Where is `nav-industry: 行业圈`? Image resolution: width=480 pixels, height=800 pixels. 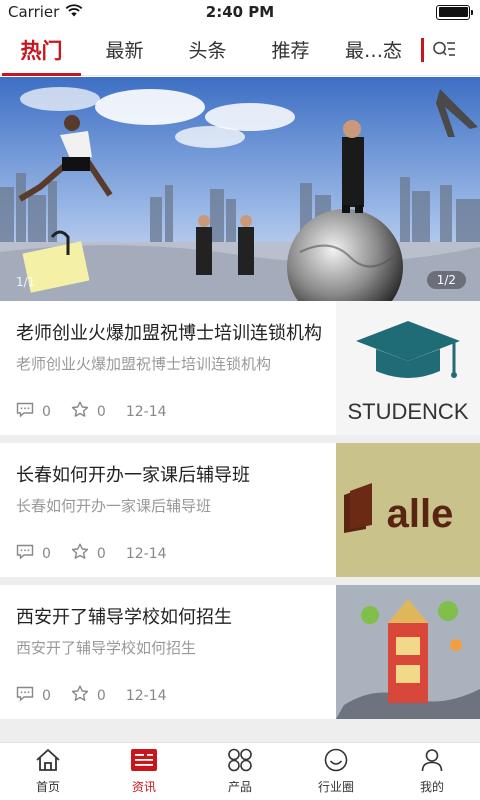 nav-industry: 行业圈 is located at coordinates (336, 771).